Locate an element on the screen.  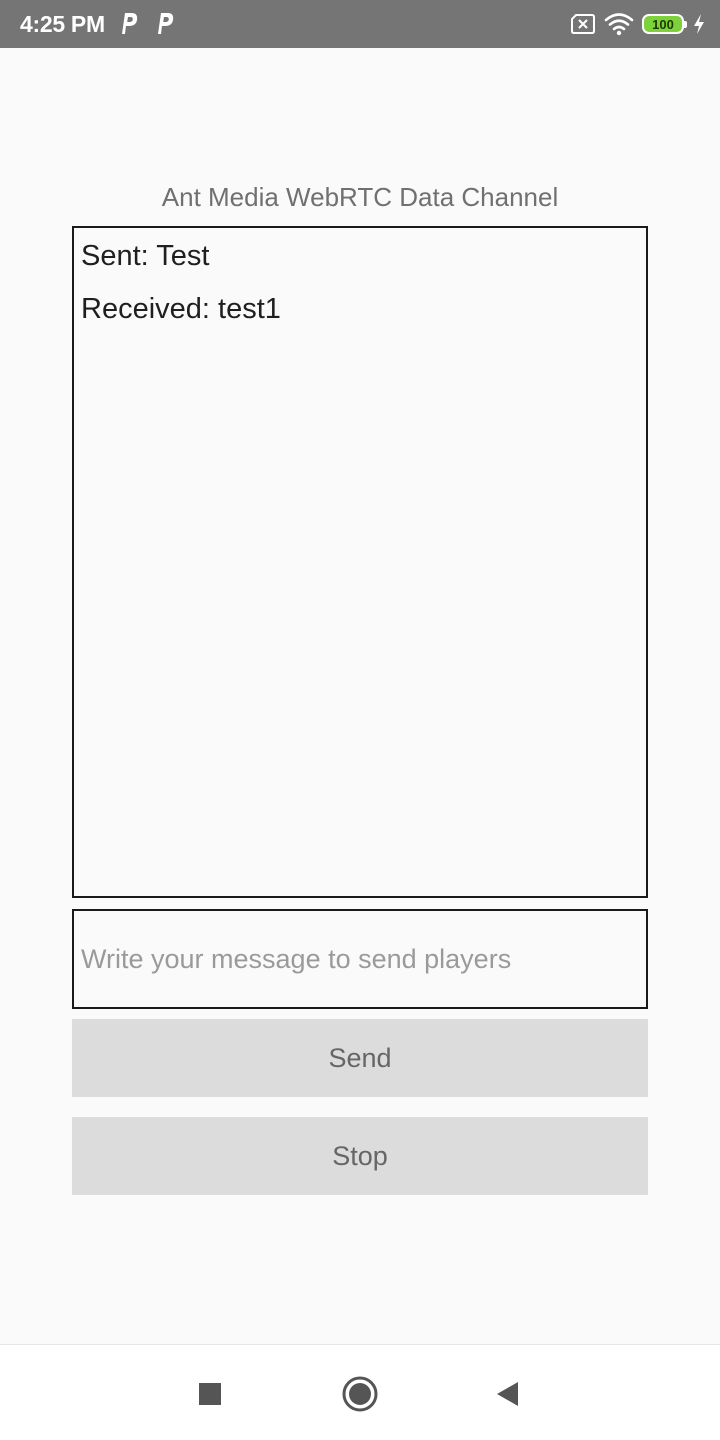
home-button is located at coordinates (360, 1394).